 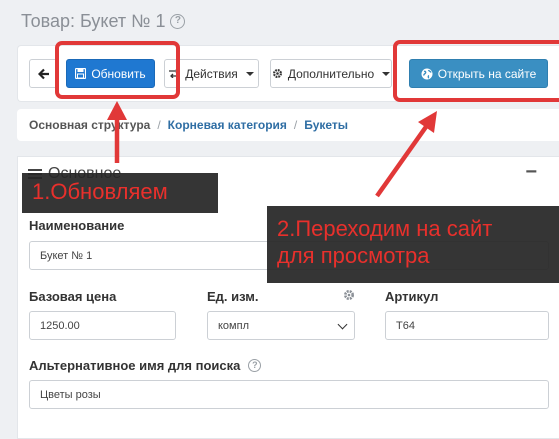 What do you see at coordinates (342, 324) in the screenshot?
I see `chevron-down-icon` at bounding box center [342, 324].